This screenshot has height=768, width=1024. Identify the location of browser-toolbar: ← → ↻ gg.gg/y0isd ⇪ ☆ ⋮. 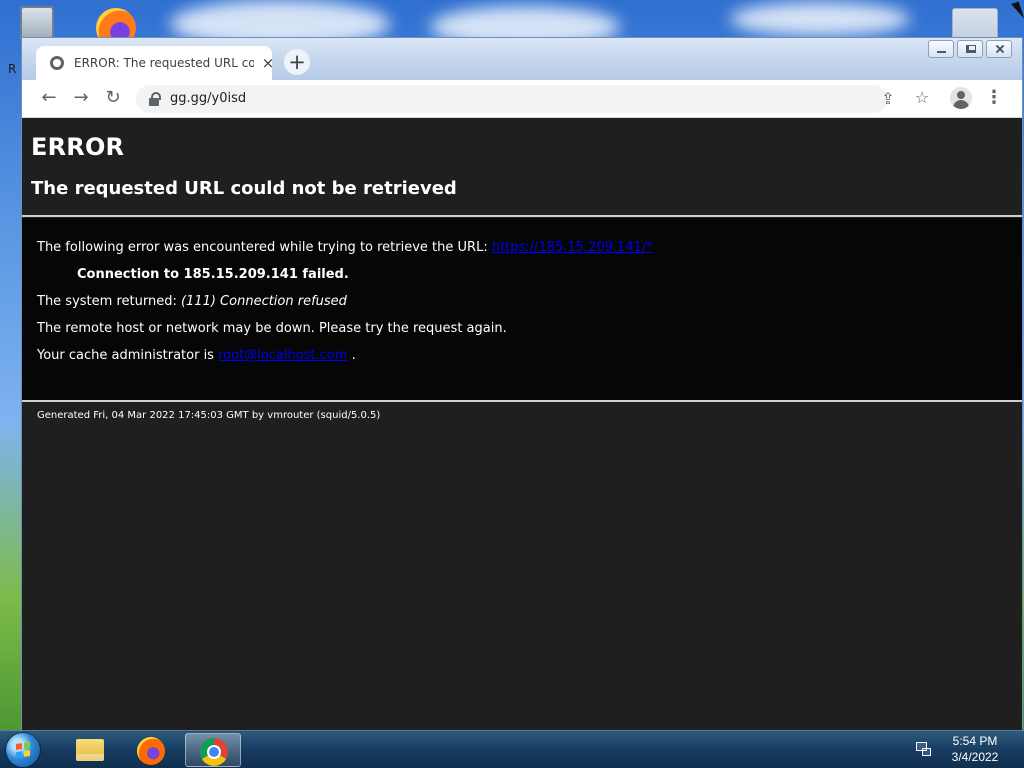
(522, 99).